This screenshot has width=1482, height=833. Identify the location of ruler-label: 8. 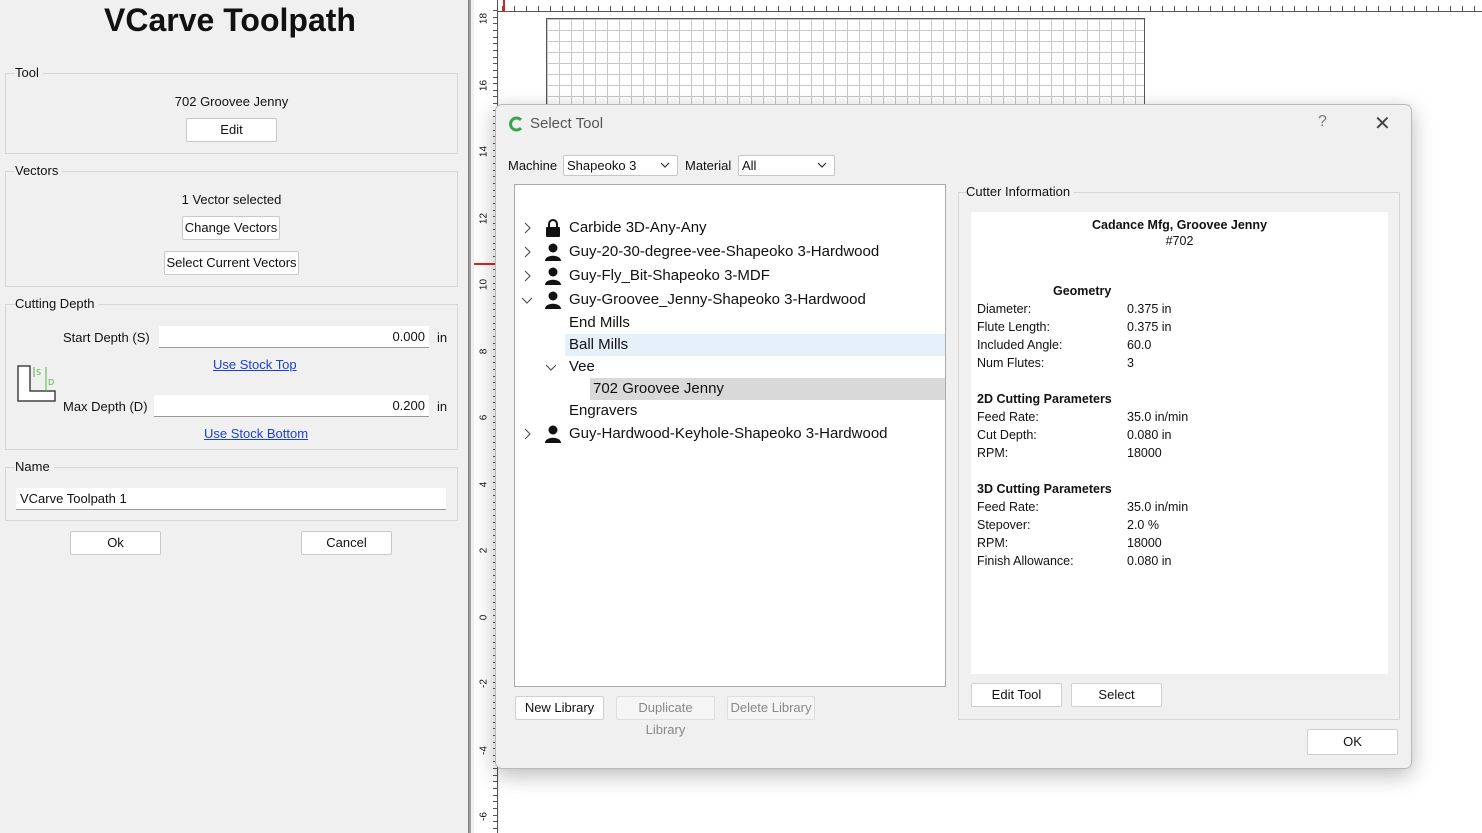
(484, 351).